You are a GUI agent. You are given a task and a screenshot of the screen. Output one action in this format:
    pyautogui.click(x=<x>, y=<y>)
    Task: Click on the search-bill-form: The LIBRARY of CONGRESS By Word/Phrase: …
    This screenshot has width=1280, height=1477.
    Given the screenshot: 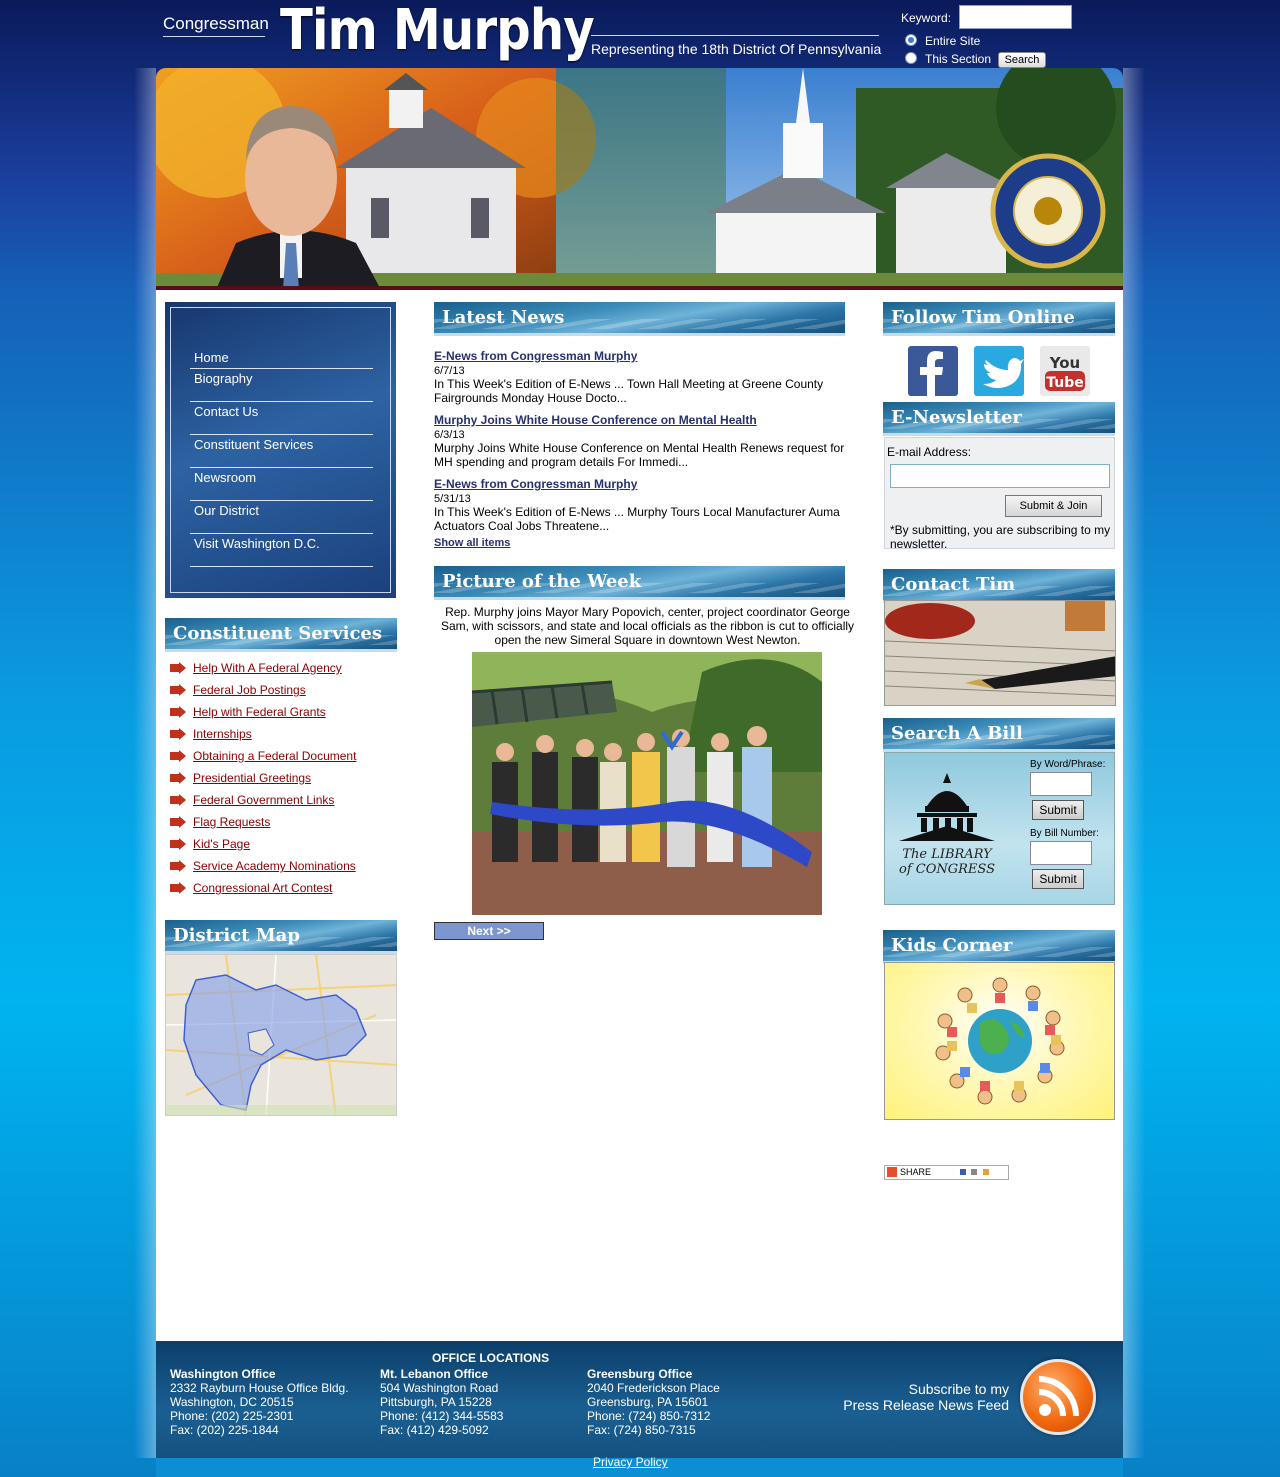 What is the action you would take?
    pyautogui.click(x=999, y=828)
    